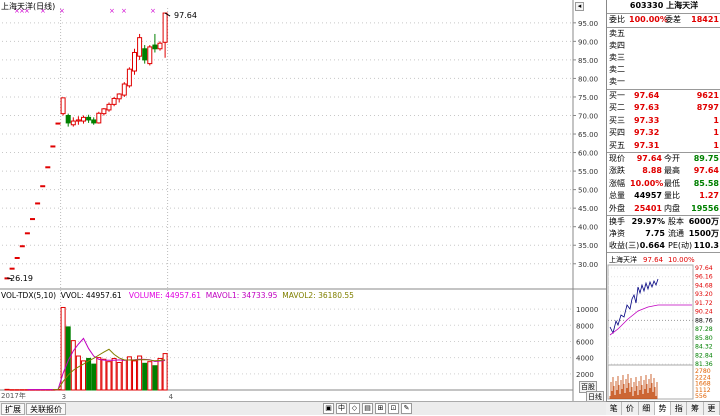 The width and height of the screenshot is (720, 416). What do you see at coordinates (701, 396) in the screenshot?
I see `mini-vol-axis-label: 556` at bounding box center [701, 396].